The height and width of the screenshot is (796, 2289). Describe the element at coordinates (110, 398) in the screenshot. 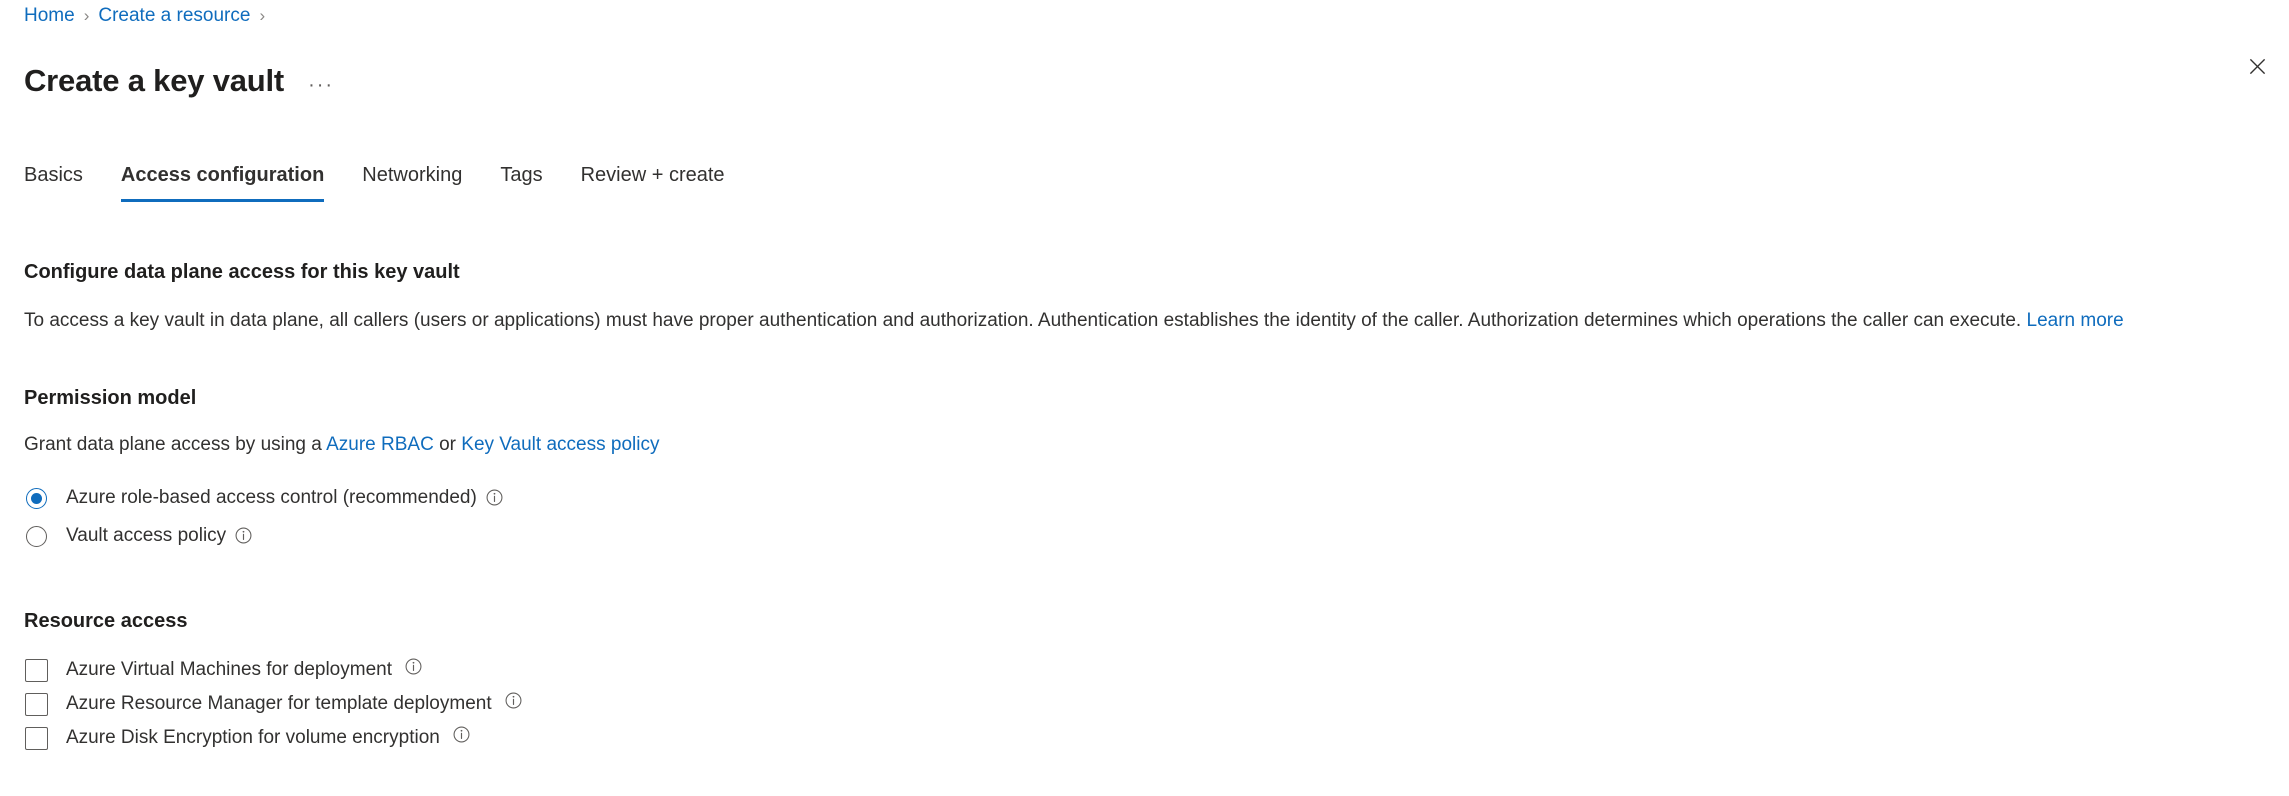

I see `section-heading-permission-model: Permission model` at that location.